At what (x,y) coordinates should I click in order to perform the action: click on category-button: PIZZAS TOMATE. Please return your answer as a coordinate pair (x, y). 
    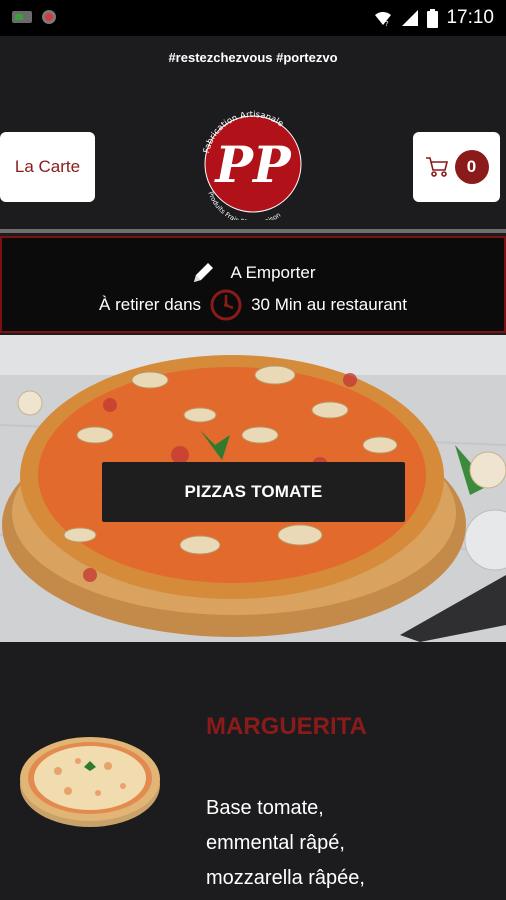
    Looking at the image, I should click on (253, 492).